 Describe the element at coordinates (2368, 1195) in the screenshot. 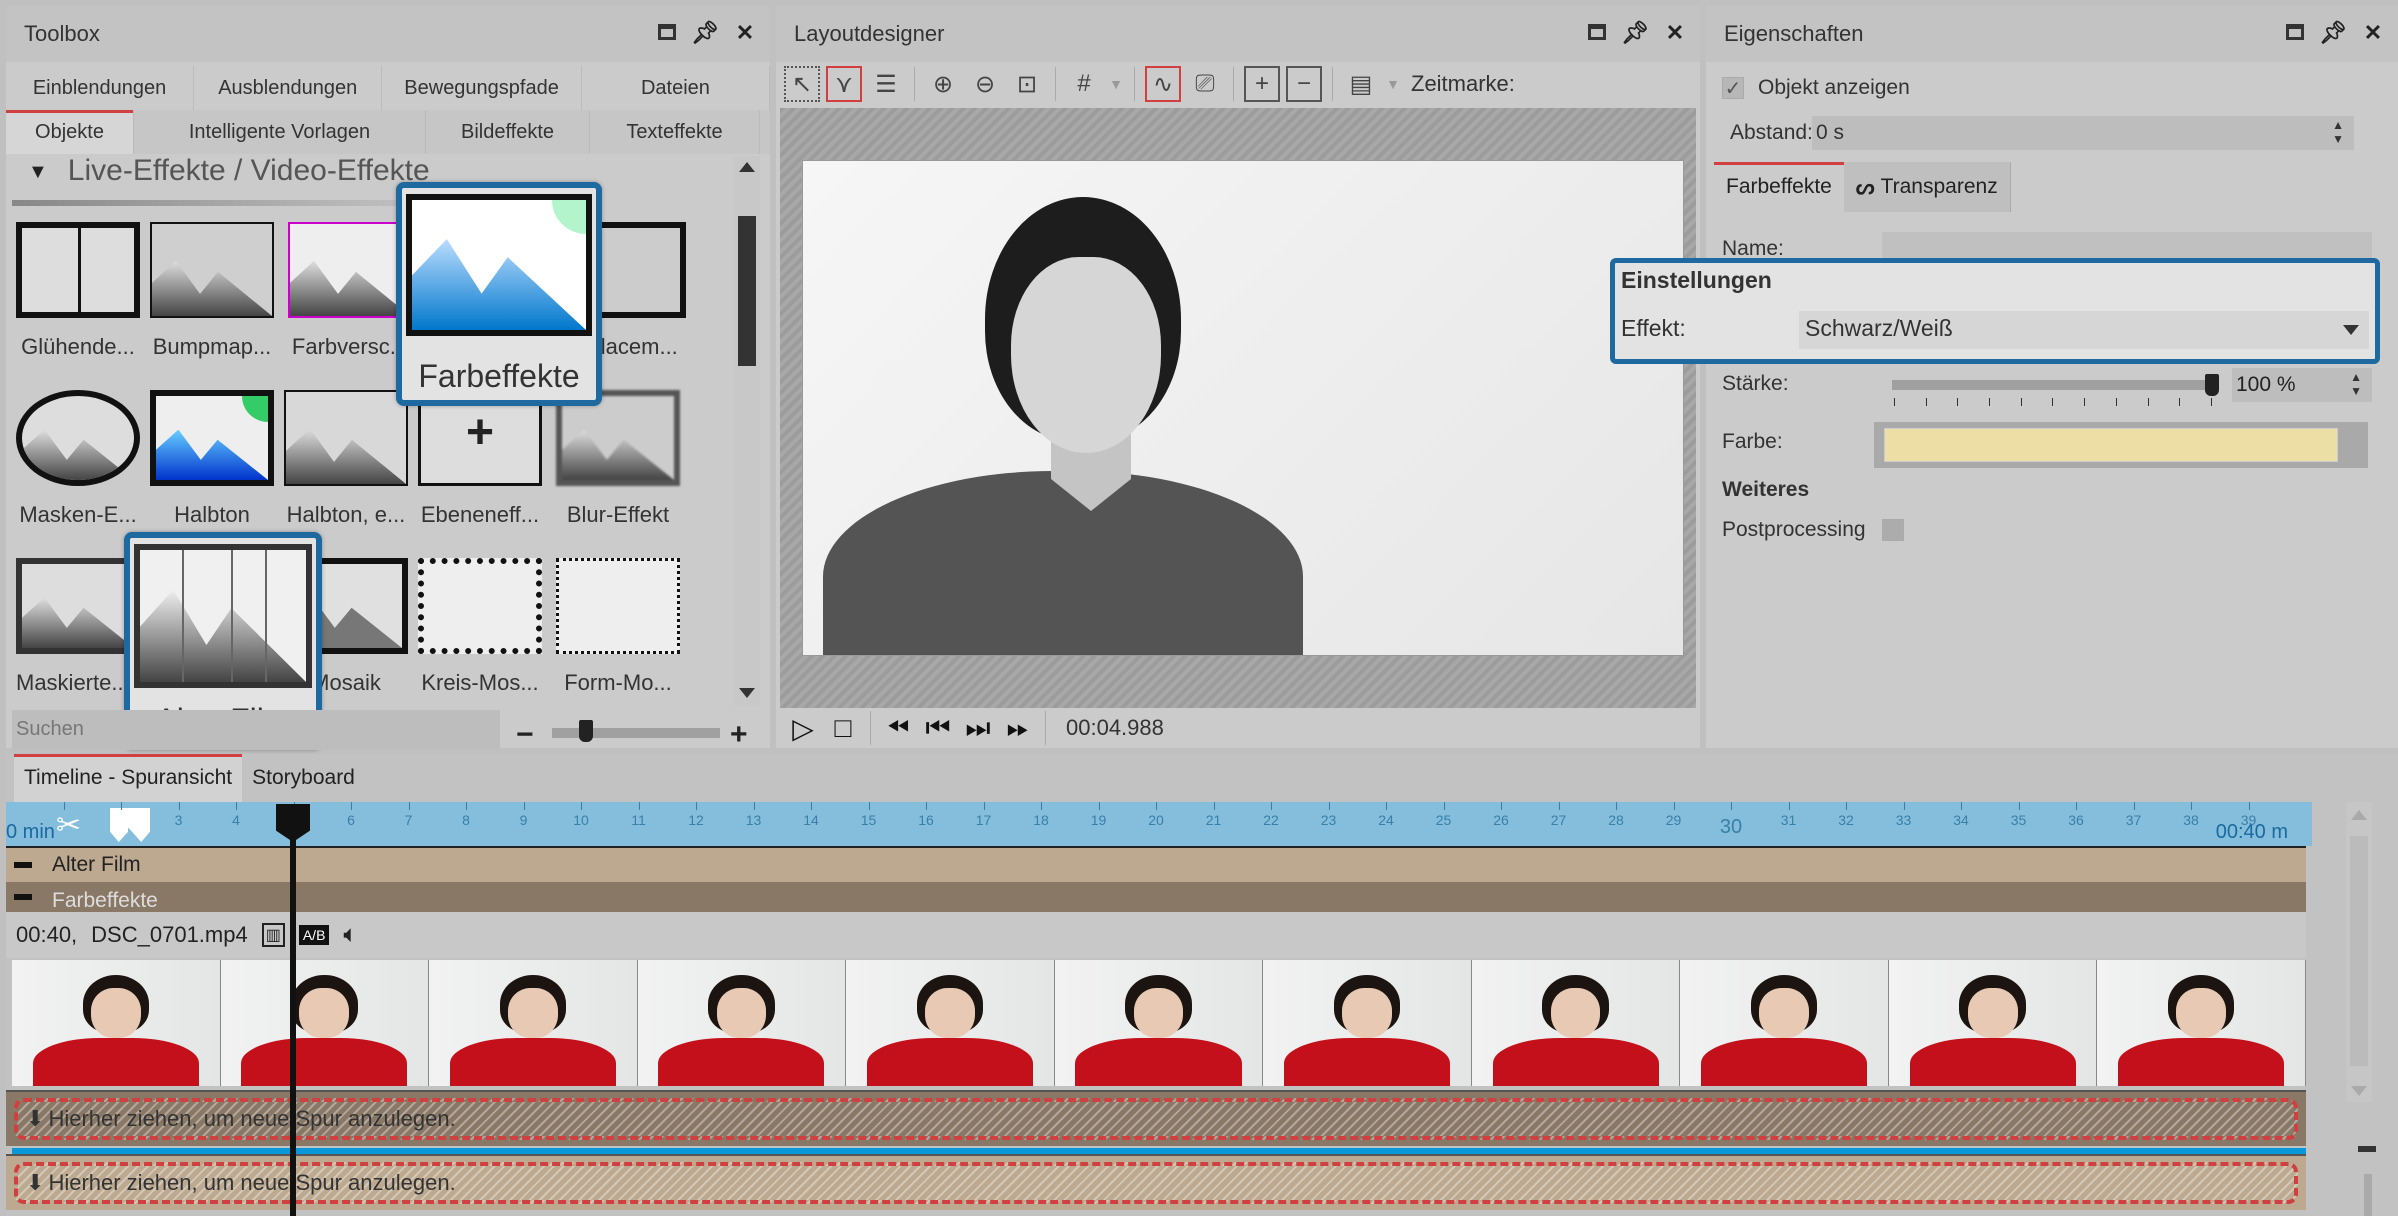

I see `timeline-zoom-slider` at that location.